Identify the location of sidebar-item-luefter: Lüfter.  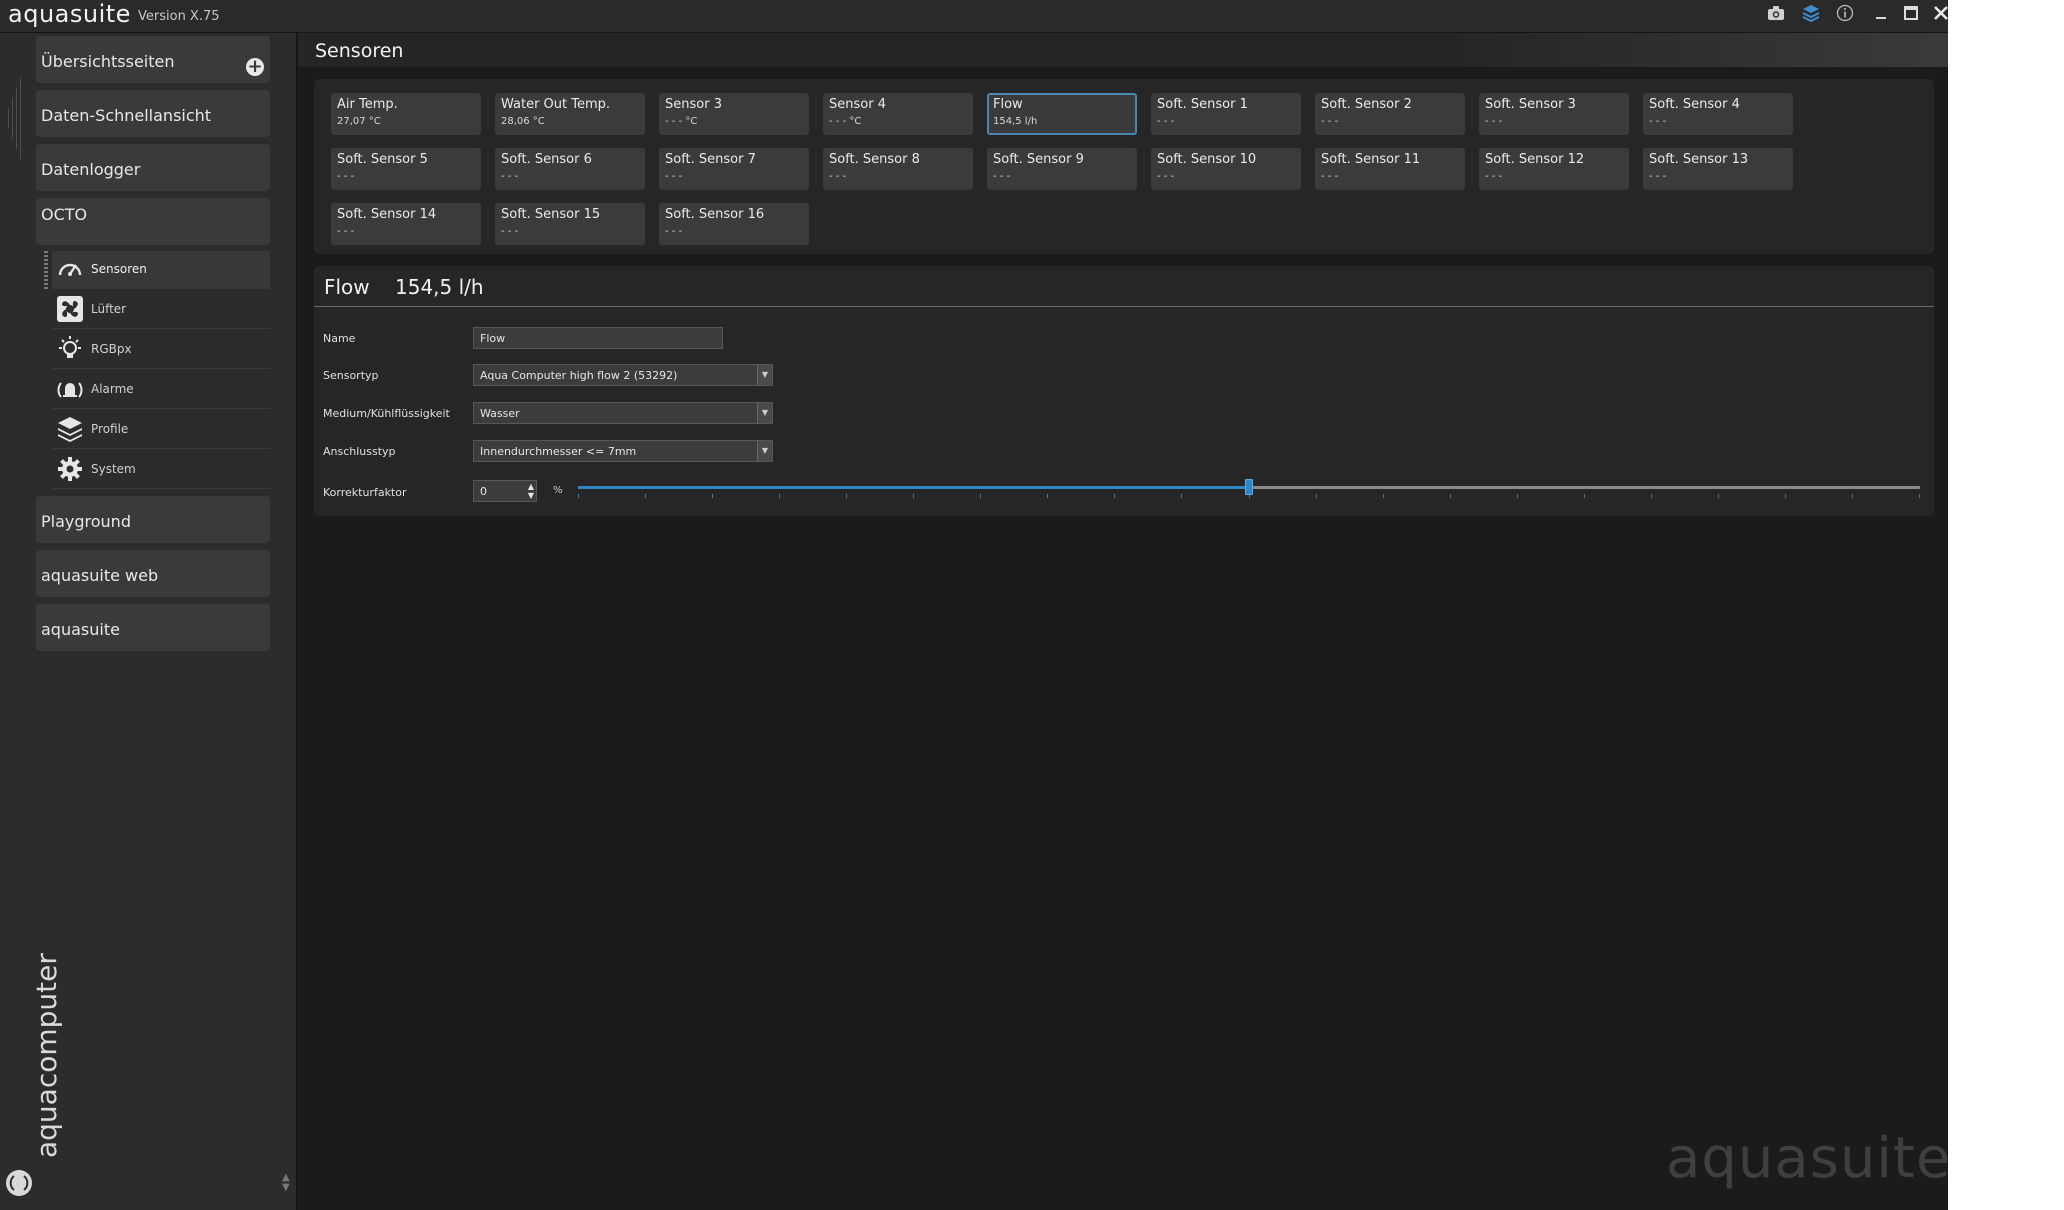
(161, 310).